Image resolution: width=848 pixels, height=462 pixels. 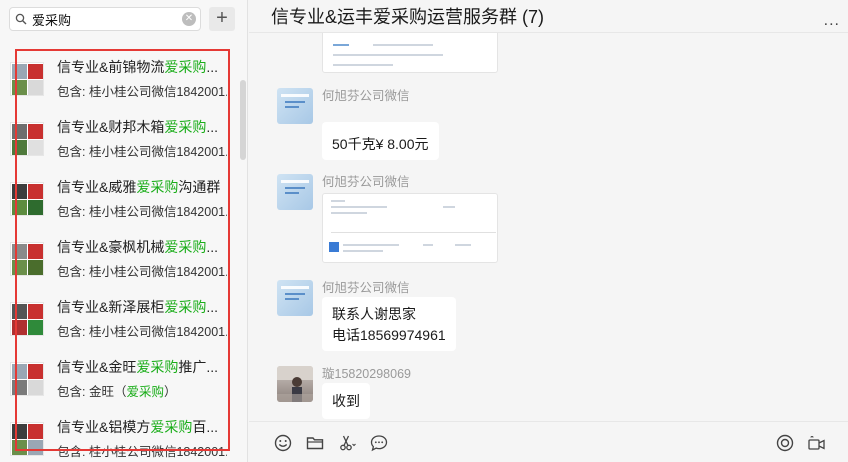 I want to click on clear-search-icon: ✕, so click(x=189, y=19).